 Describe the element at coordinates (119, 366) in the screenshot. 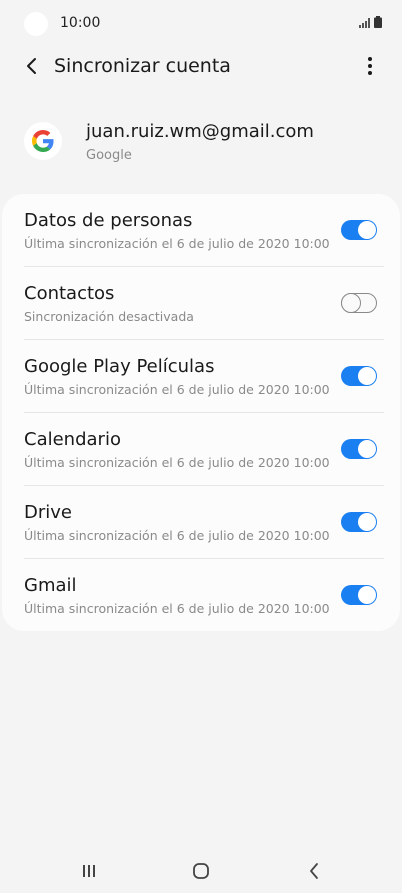

I see `sync-item-title: Google Play Películas` at that location.